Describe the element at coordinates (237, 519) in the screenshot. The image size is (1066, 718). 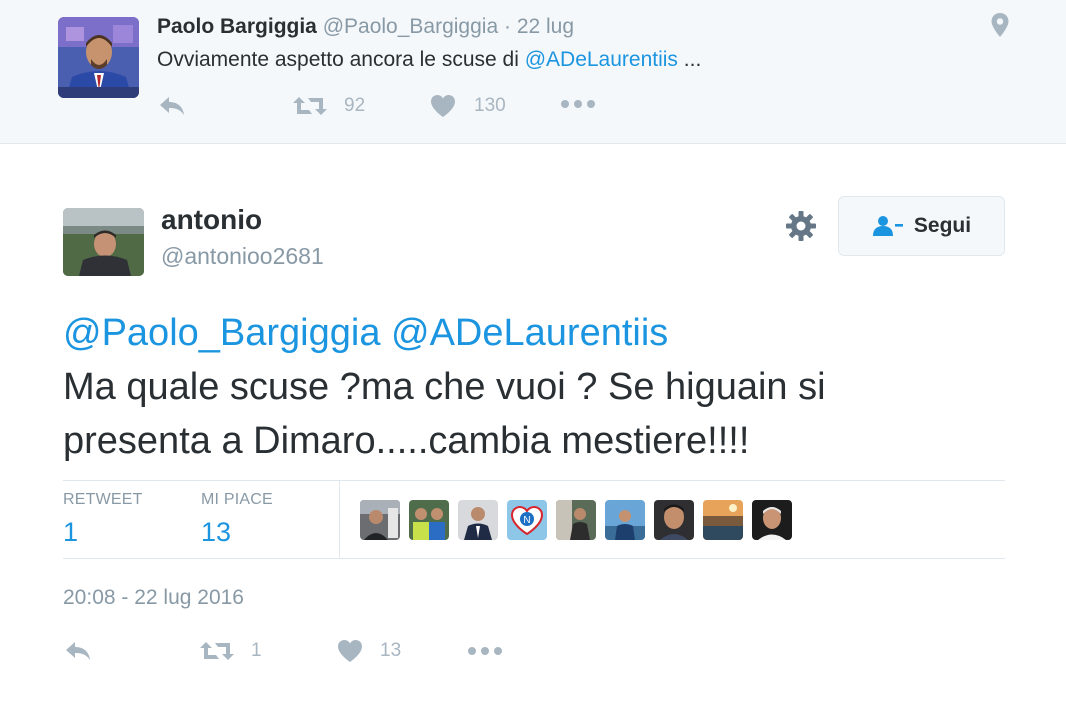
I see `like-stat: MI PIACE 13` at that location.